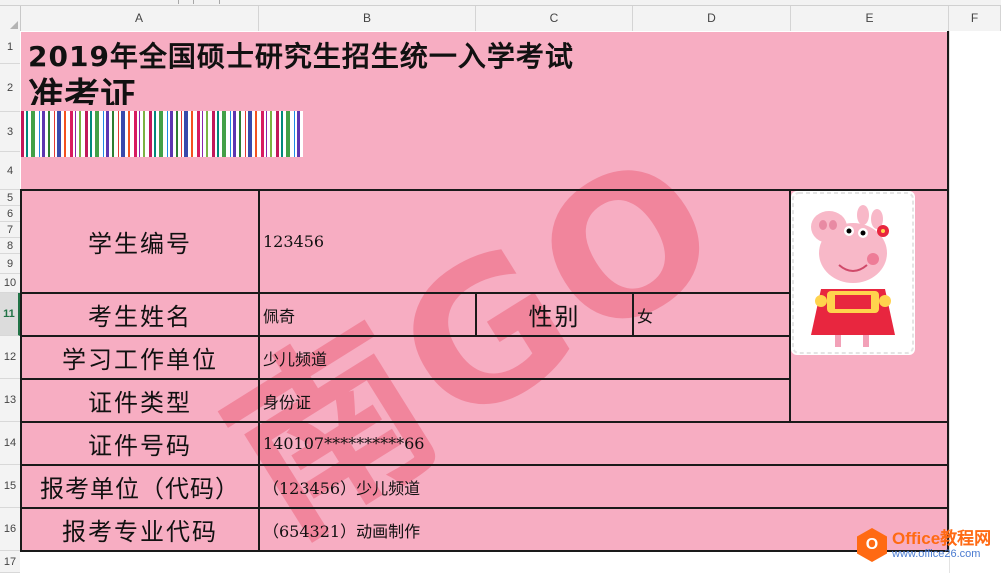 The width and height of the screenshot is (1001, 584). I want to click on gender-value: 女, so click(645, 314).